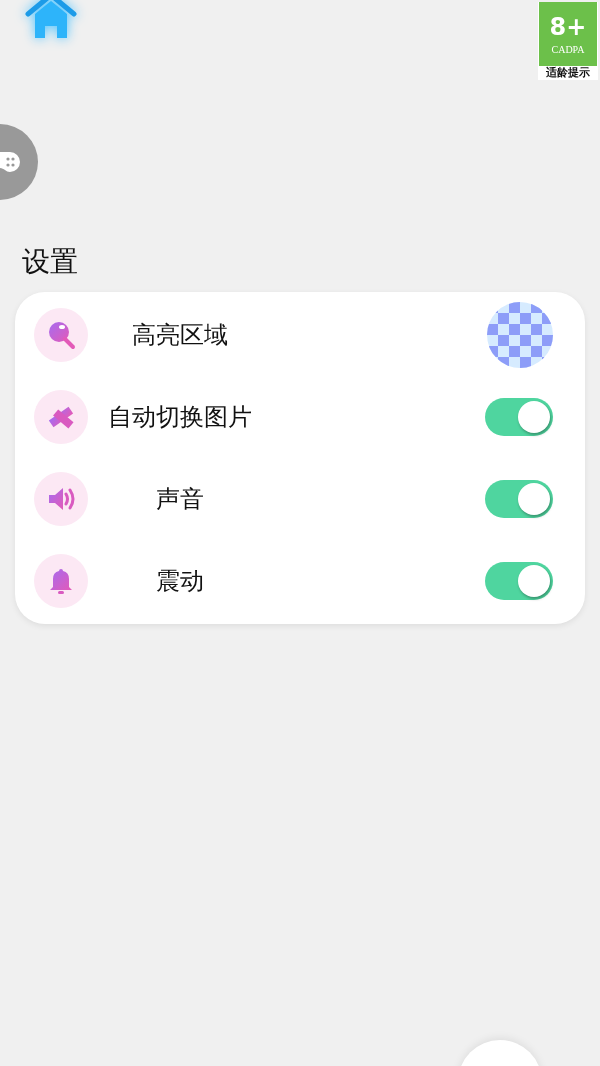 This screenshot has width=600, height=1066. I want to click on magnifier-icon, so click(61, 335).